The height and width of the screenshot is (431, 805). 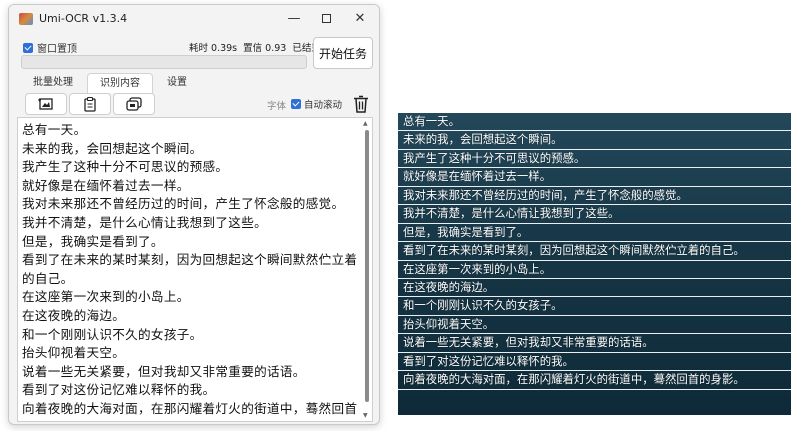 What do you see at coordinates (323, 105) in the screenshot?
I see `autoscroll-label: 自动滚动` at bounding box center [323, 105].